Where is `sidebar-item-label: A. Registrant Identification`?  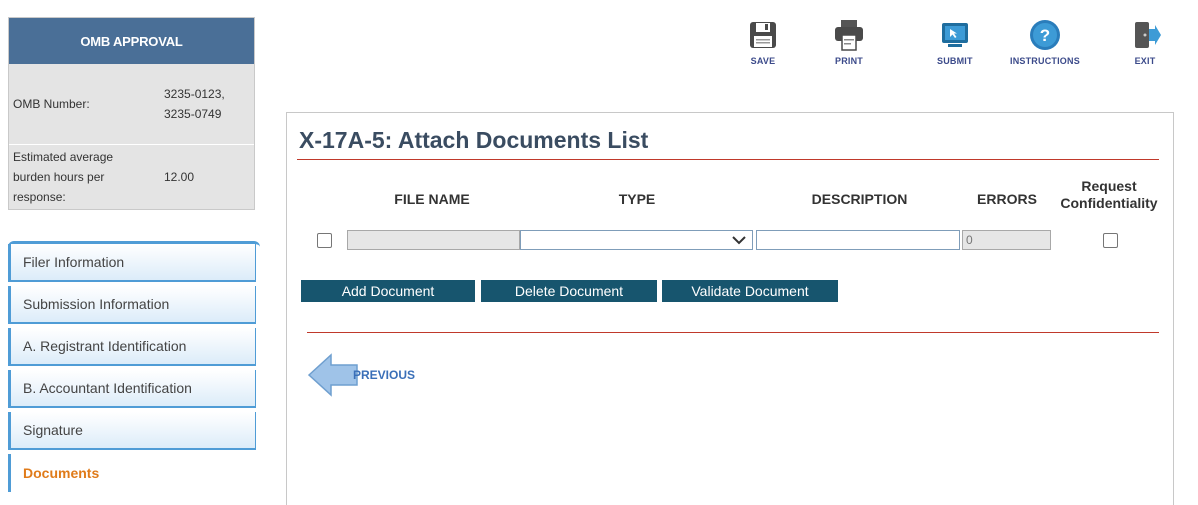 sidebar-item-label: A. Registrant Identification is located at coordinates (105, 346).